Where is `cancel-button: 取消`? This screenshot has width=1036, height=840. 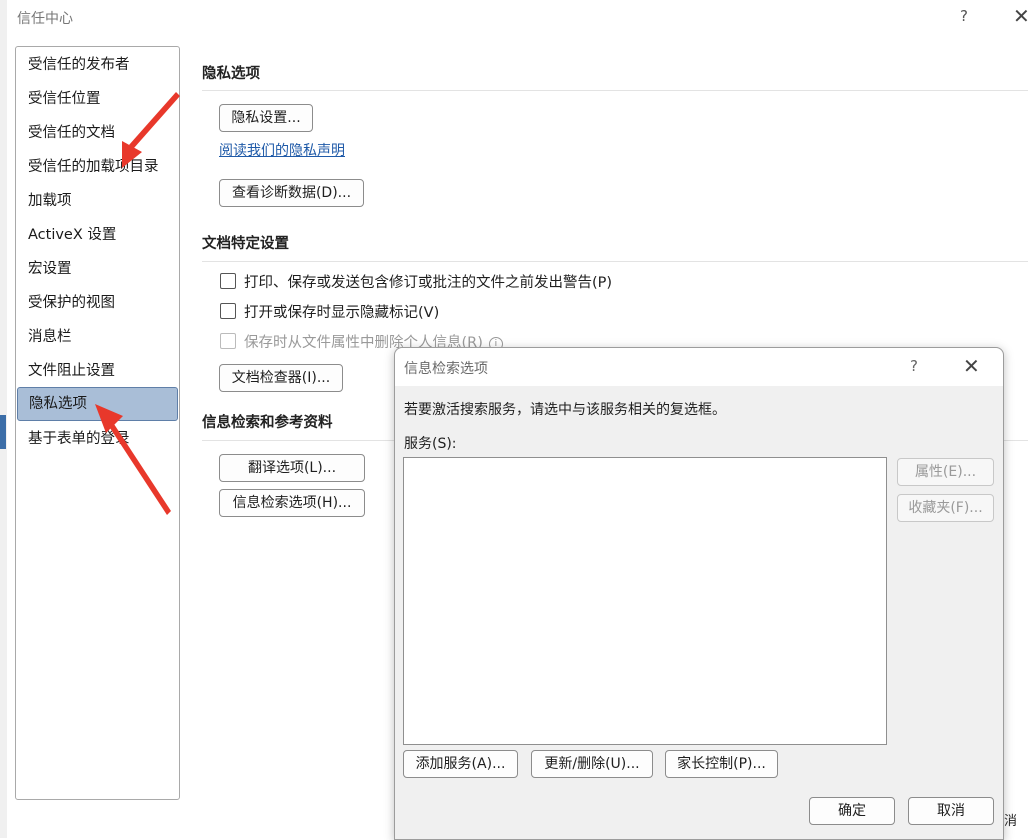 cancel-button: 取消 is located at coordinates (951, 811).